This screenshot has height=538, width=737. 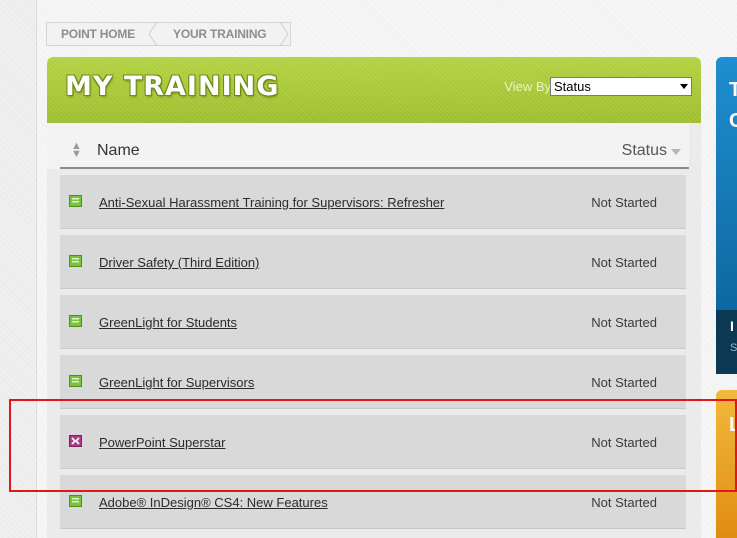 I want to click on table-header: ▲ ▼ Name Status, so click(x=368, y=146).